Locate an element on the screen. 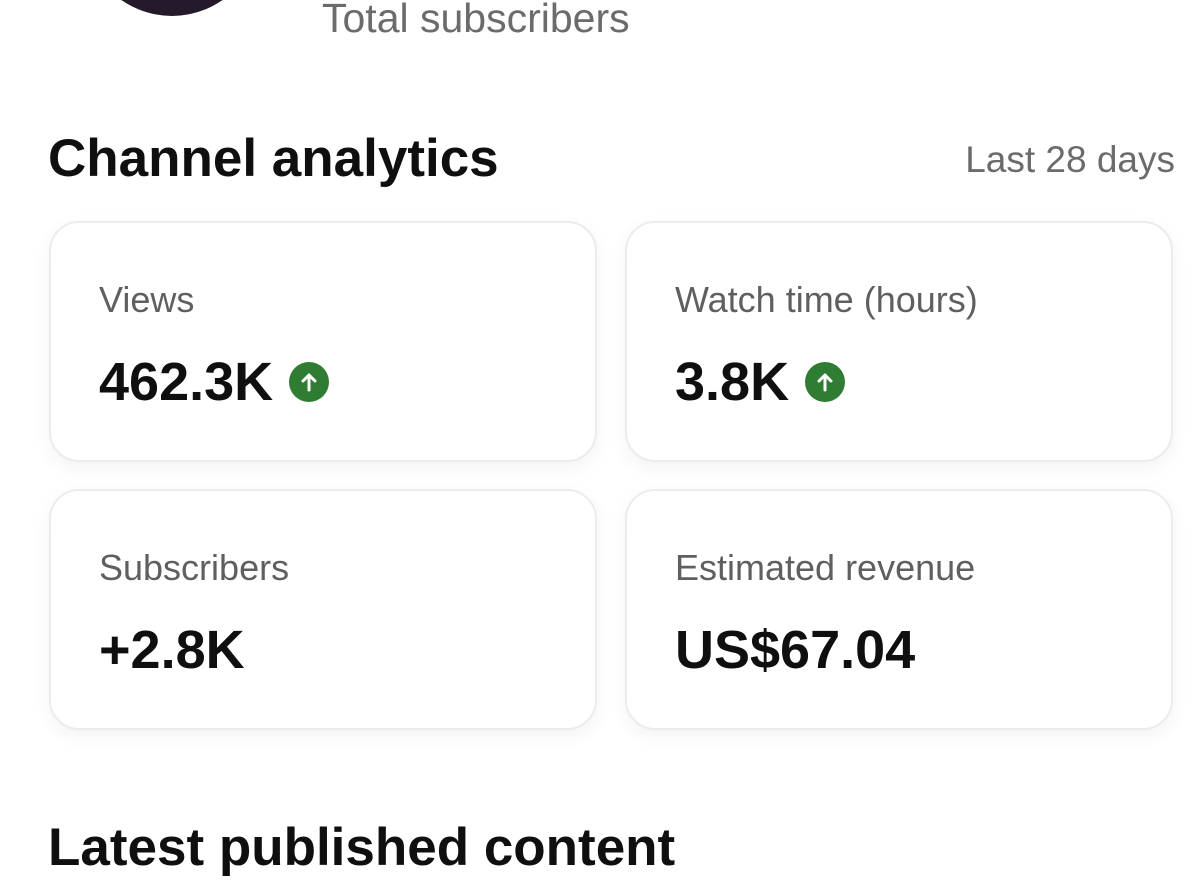 This screenshot has width=1200, height=895. subscribers-card: Subscribers +2.8K is located at coordinates (323, 609).